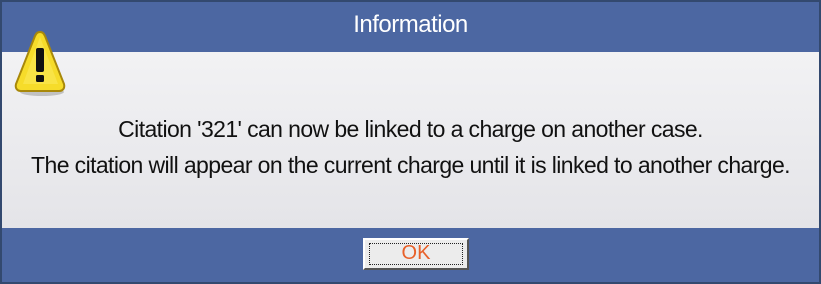 The width and height of the screenshot is (821, 284). I want to click on ok-button: OK, so click(416, 254).